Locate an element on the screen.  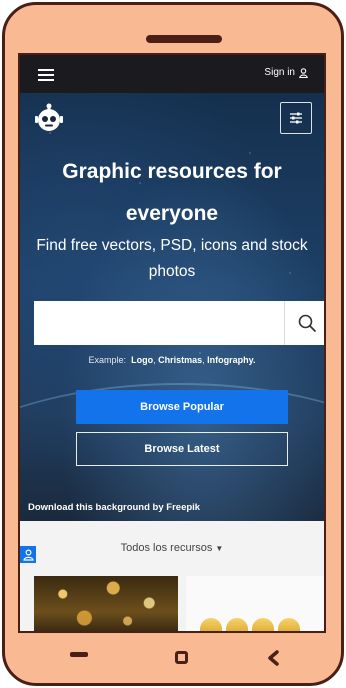
examples-label: Example: is located at coordinates (107, 360).